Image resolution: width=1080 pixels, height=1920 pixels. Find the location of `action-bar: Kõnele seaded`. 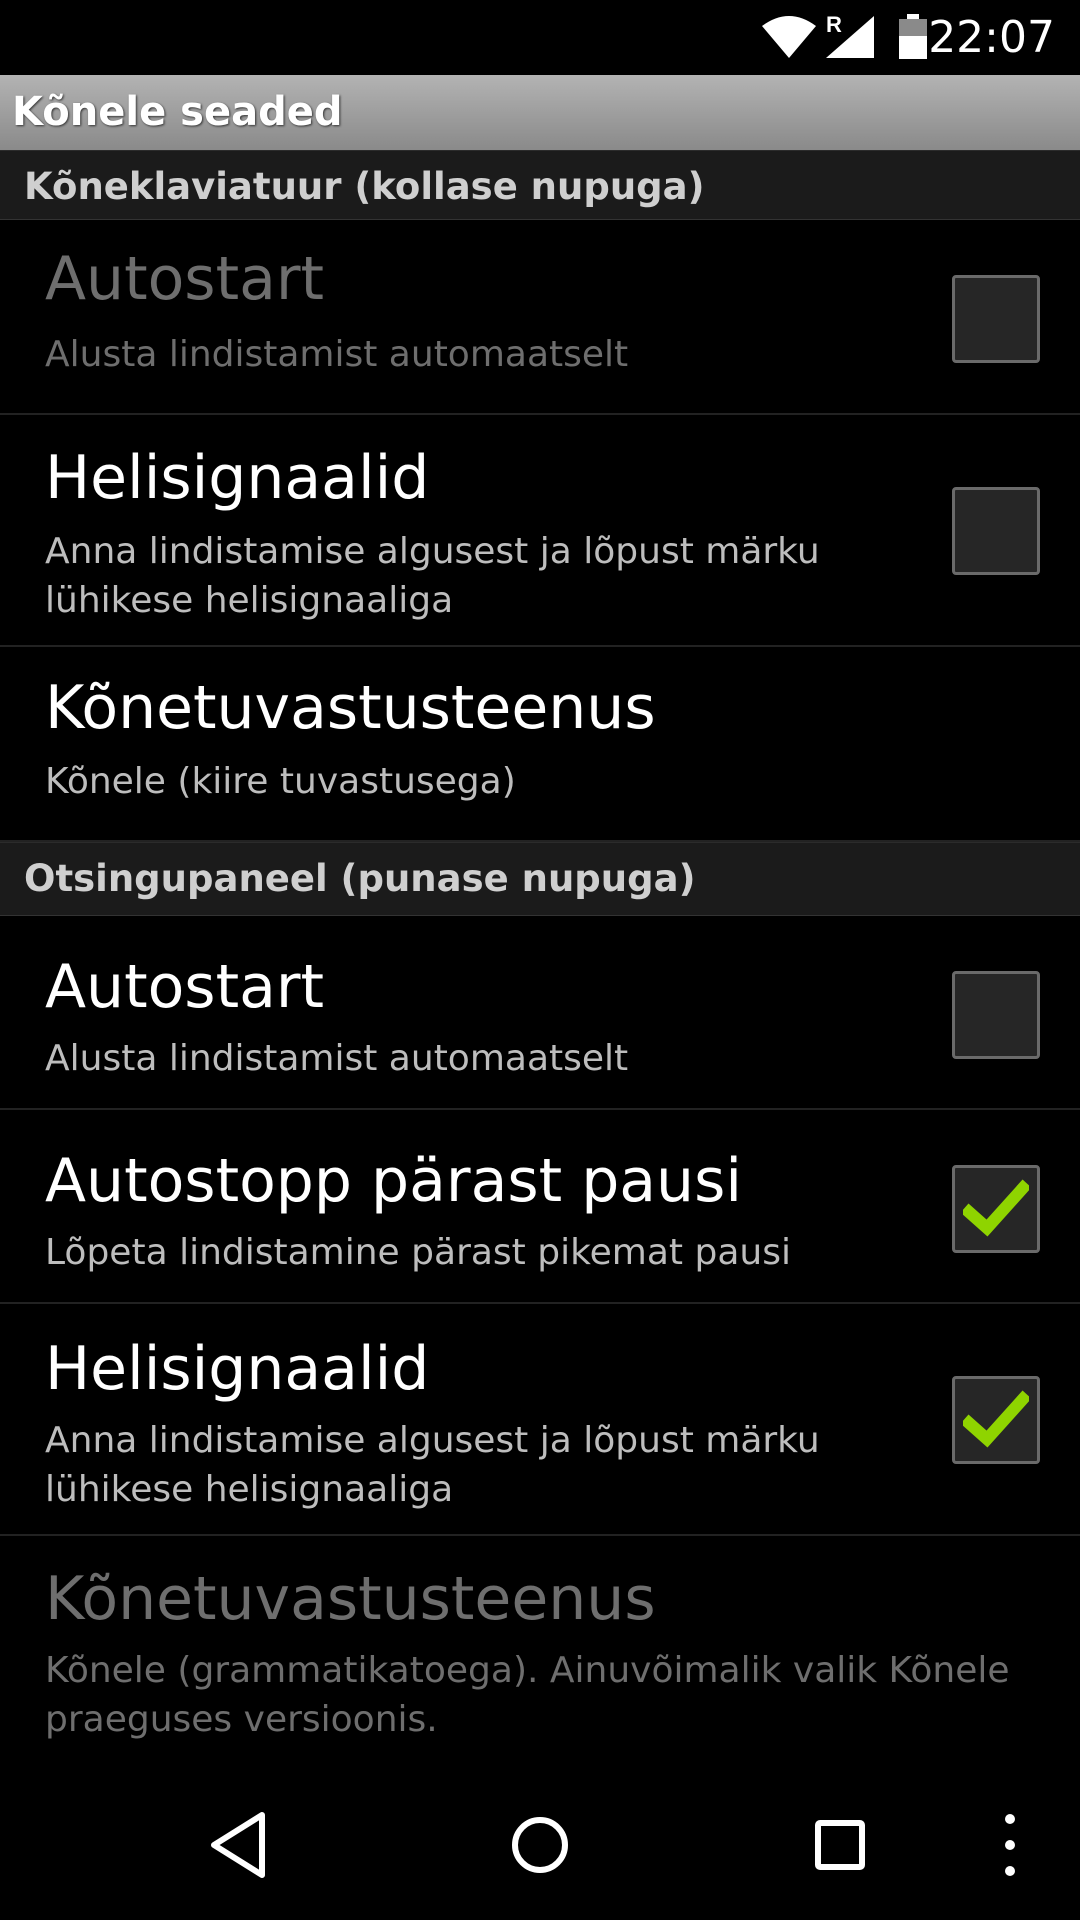

action-bar: Kõnele seaded is located at coordinates (540, 113).